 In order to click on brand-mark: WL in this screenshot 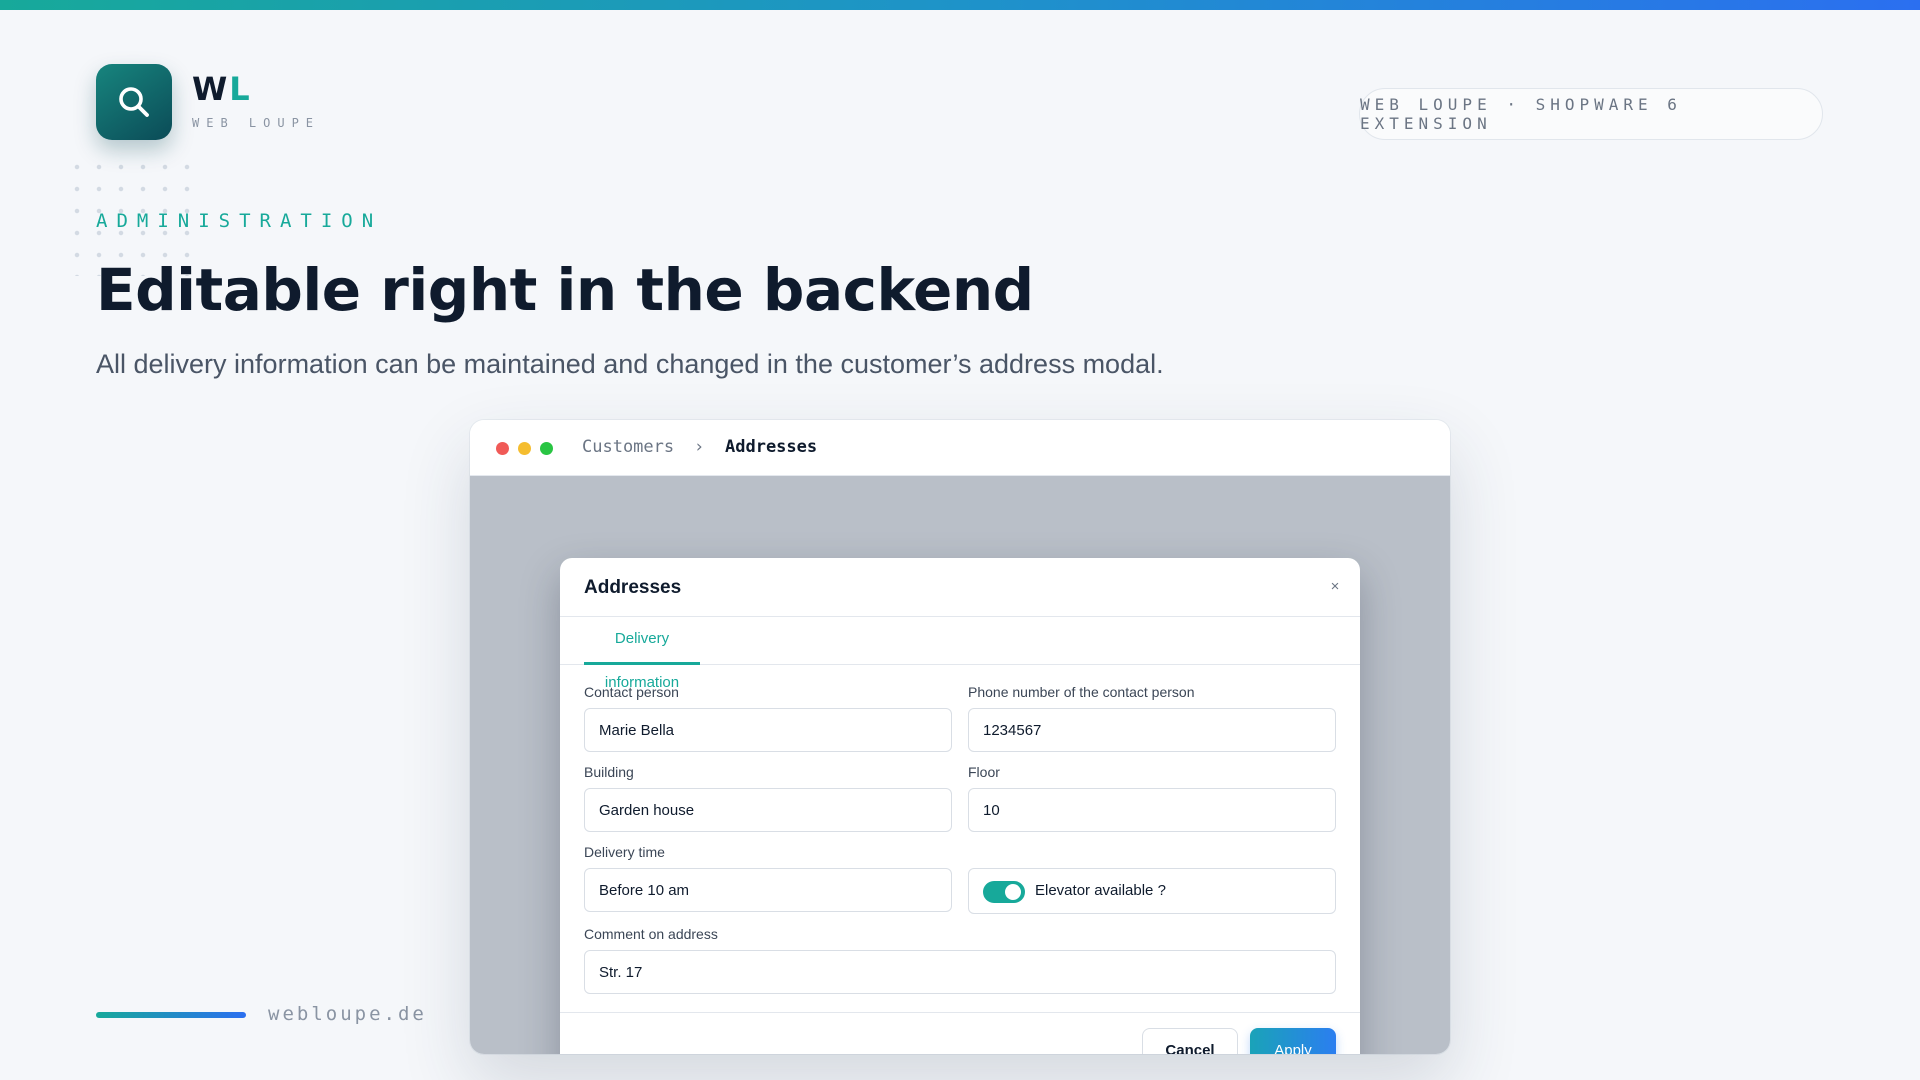, I will do `click(222, 89)`.